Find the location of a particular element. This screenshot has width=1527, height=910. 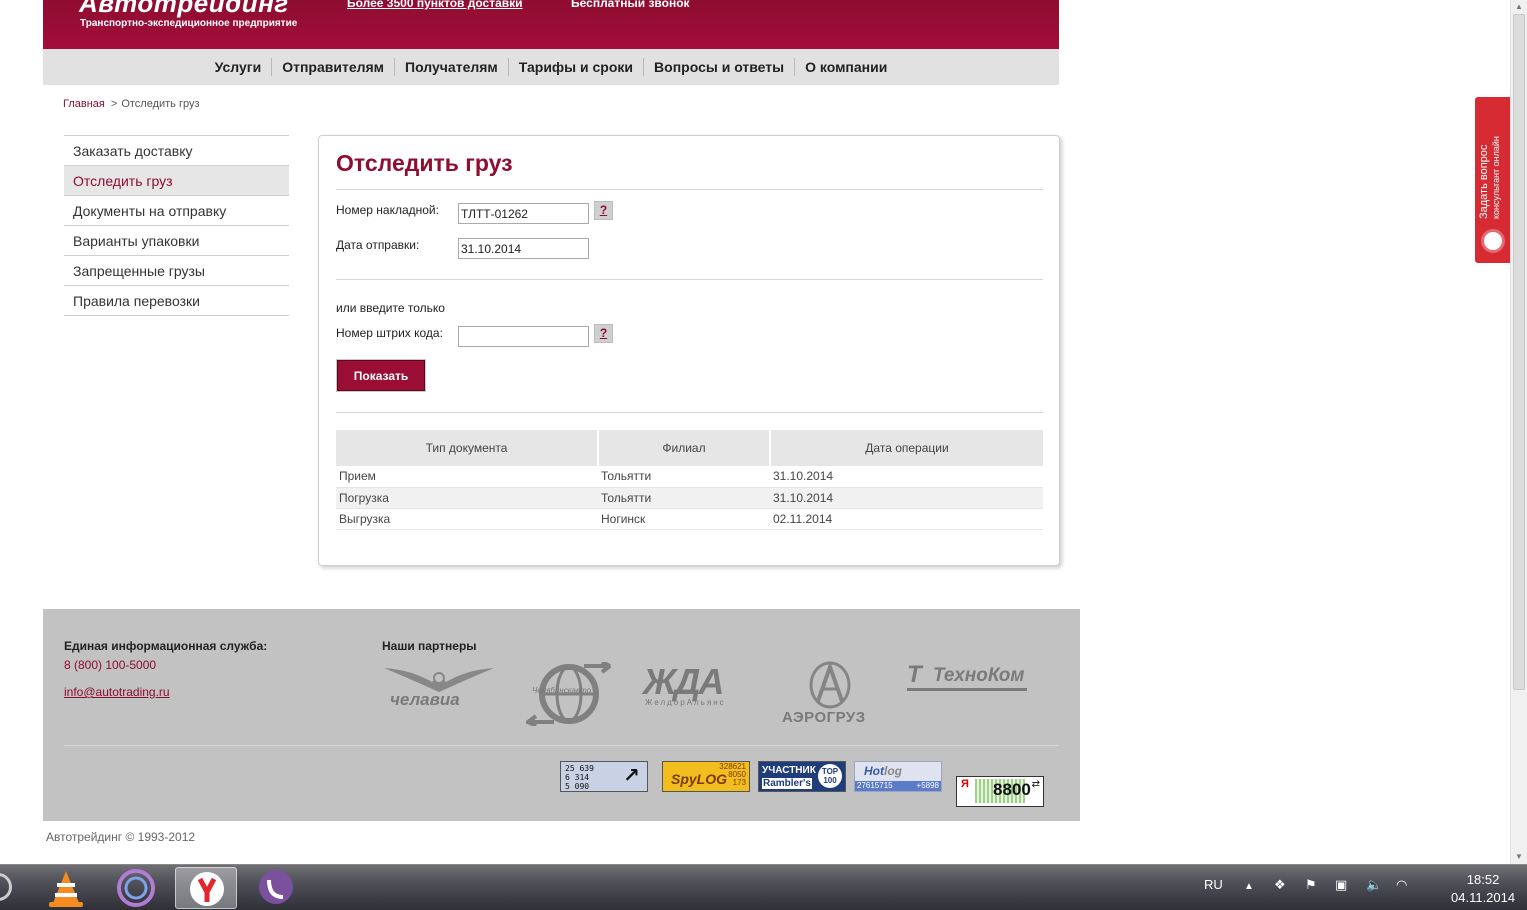

chat-bubble-icon is located at coordinates (1493, 241).